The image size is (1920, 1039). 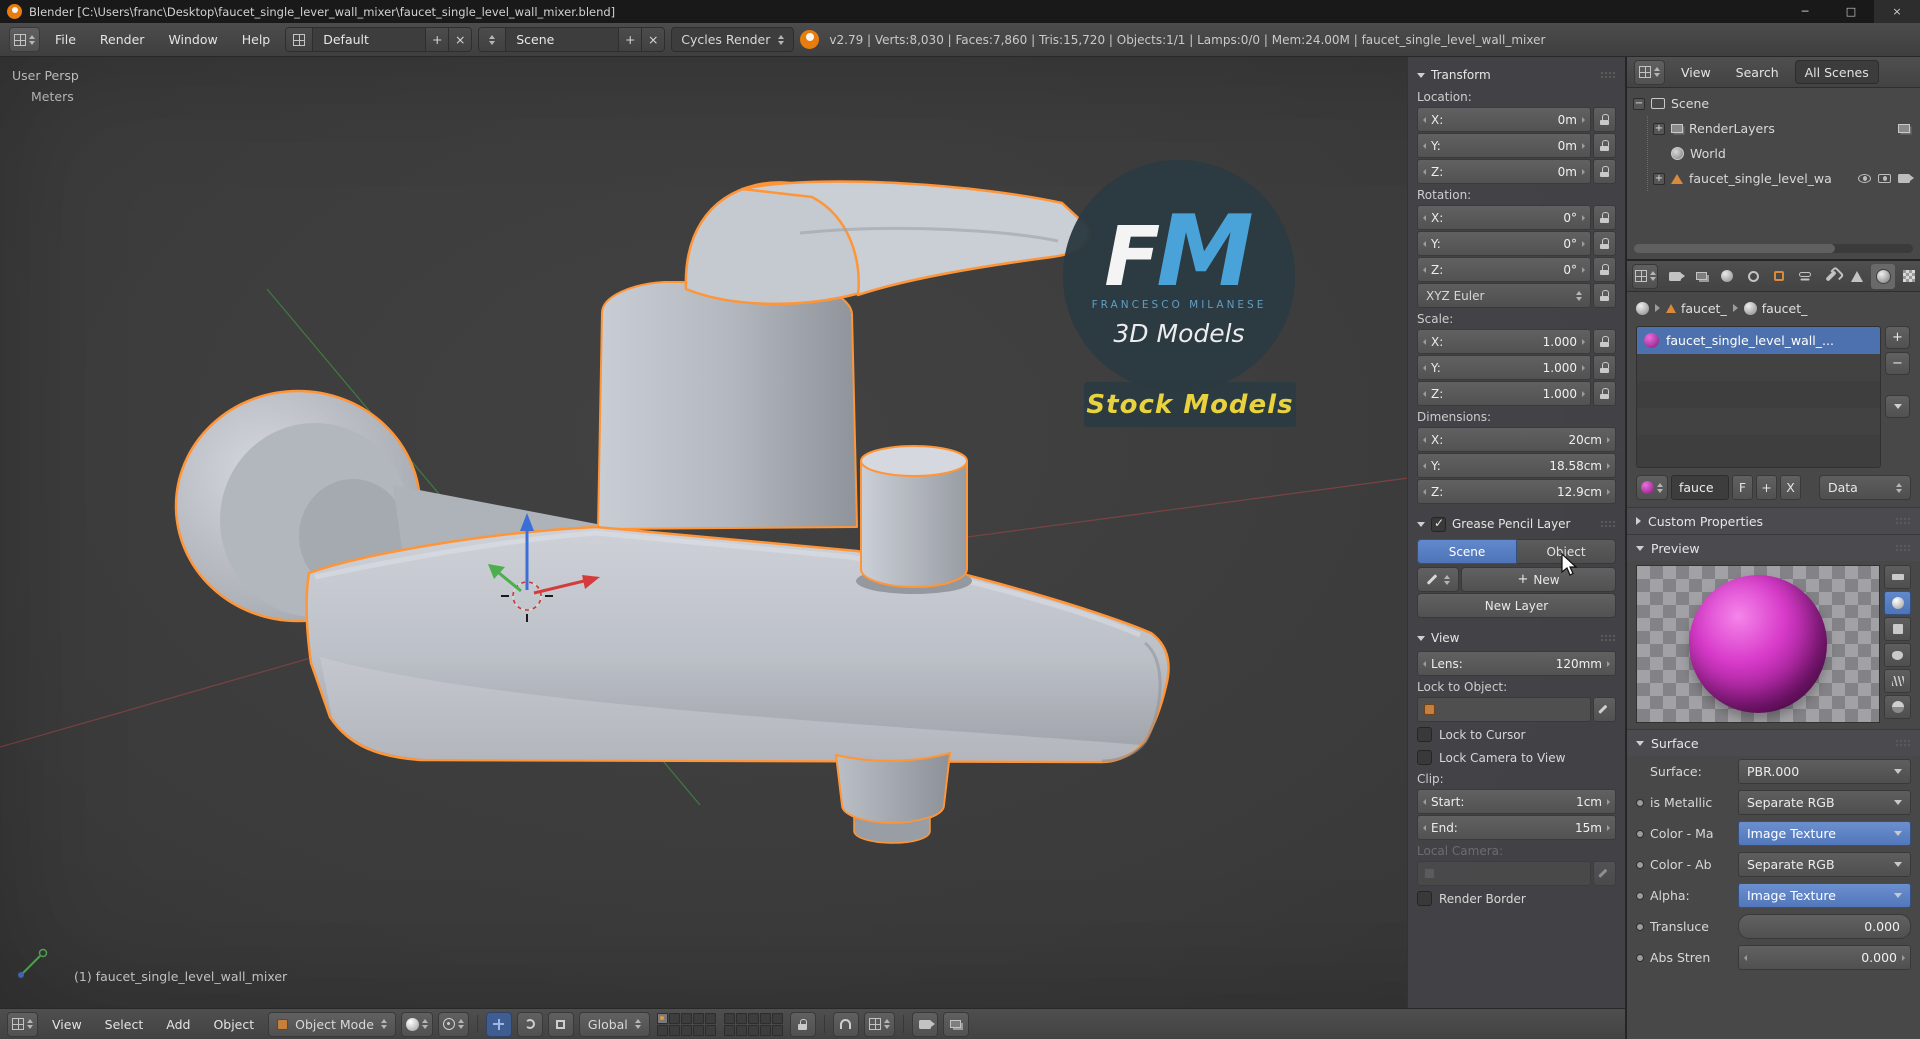 What do you see at coordinates (1773, 520) in the screenshot?
I see `custom-properties-panel-header: Custom Properties` at bounding box center [1773, 520].